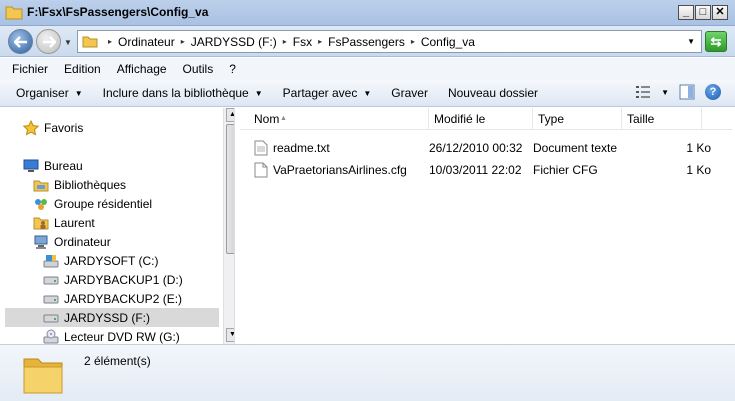 The image size is (735, 401). I want to click on arrow-right-icon, so click(49, 41).